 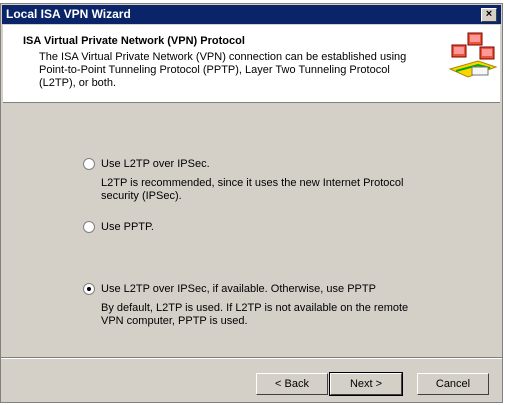 What do you see at coordinates (473, 55) in the screenshot?
I see `network-computers-icon` at bounding box center [473, 55].